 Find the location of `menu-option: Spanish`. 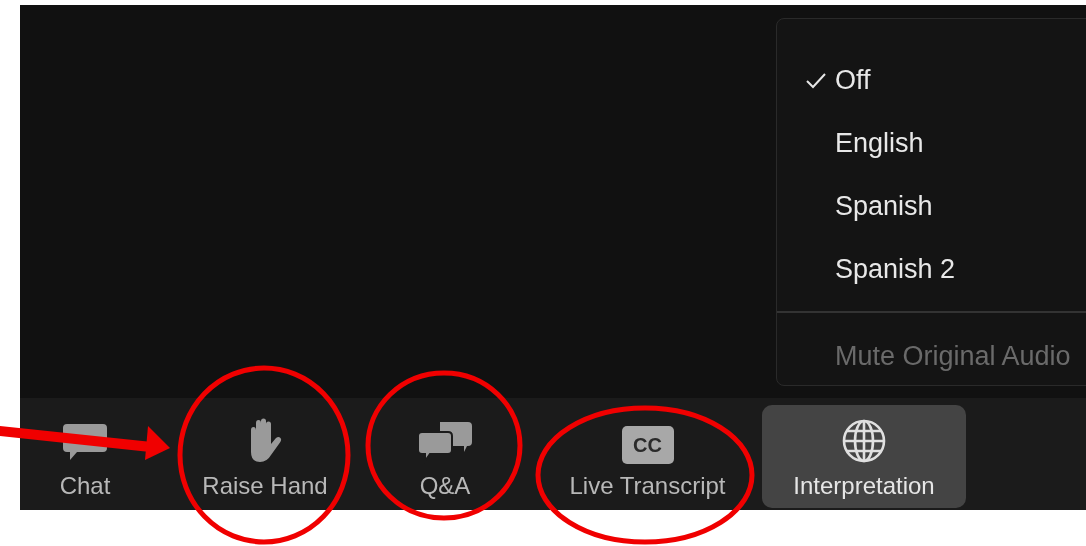

menu-option: Spanish is located at coordinates (931, 206).